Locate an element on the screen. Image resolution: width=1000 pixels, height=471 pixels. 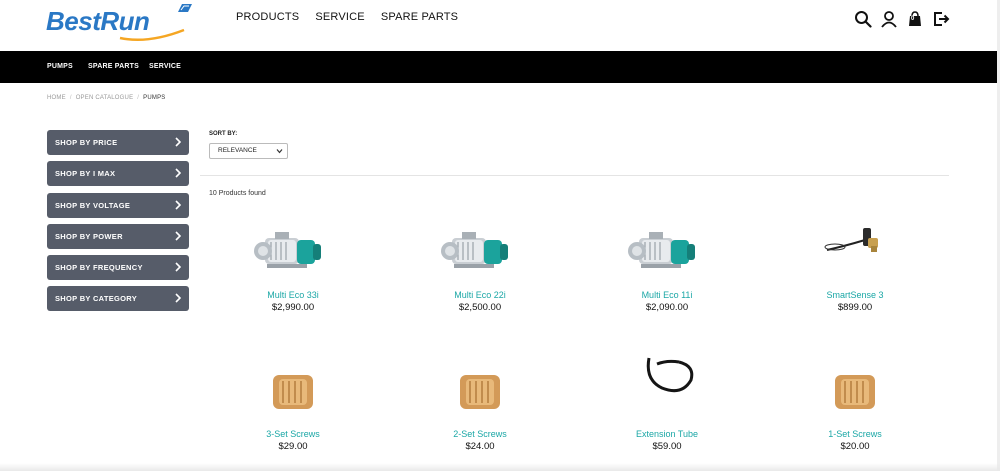
main-nav: PRODUCTS SERVICE SPARE PARTS is located at coordinates (347, 17).